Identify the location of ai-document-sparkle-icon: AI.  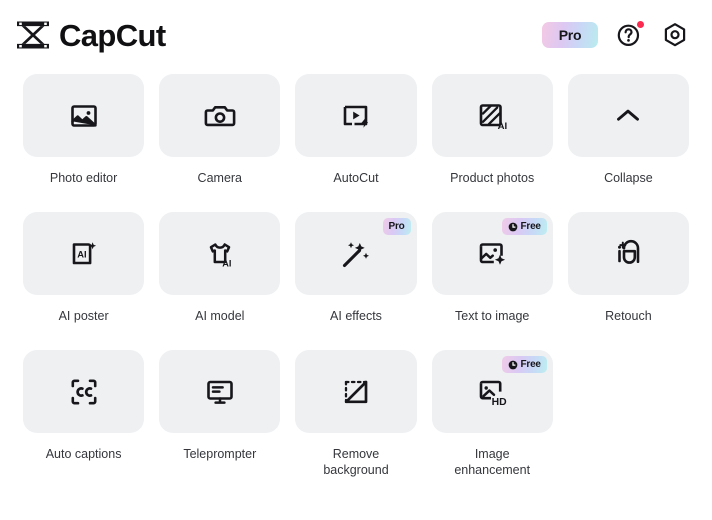
(84, 252).